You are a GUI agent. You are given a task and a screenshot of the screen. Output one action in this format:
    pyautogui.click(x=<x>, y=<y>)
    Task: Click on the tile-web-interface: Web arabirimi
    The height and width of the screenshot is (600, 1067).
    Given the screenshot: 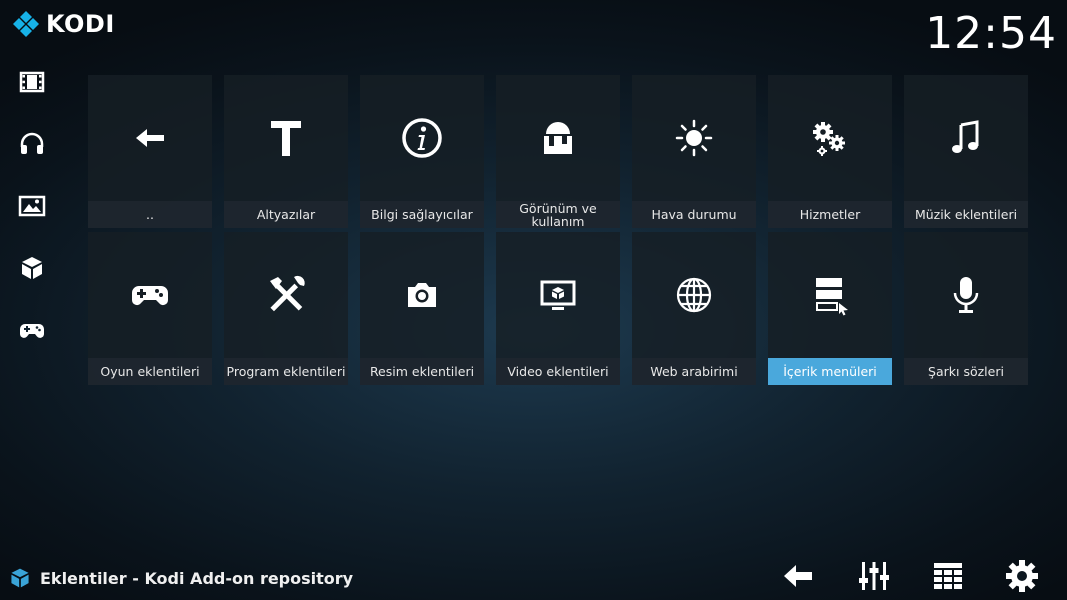 What is the action you would take?
    pyautogui.click(x=694, y=308)
    